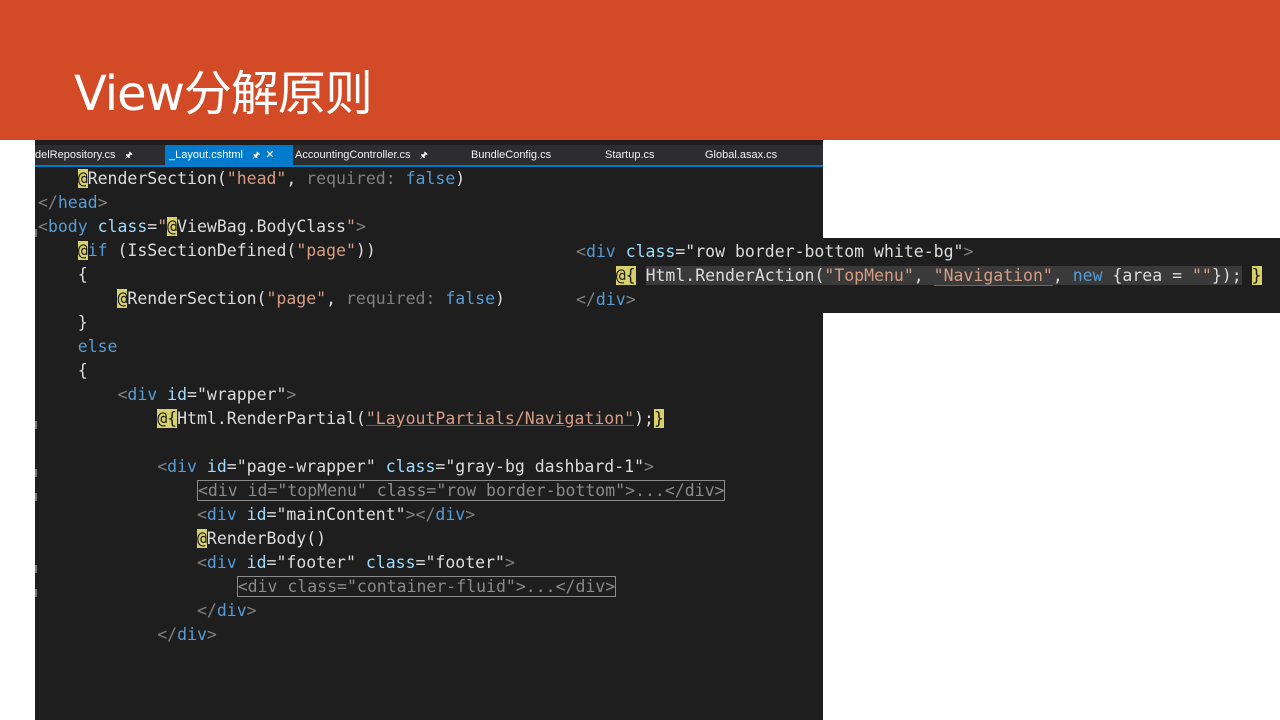  I want to click on code-line: <div id="footer" class="footer">, so click(355, 562).